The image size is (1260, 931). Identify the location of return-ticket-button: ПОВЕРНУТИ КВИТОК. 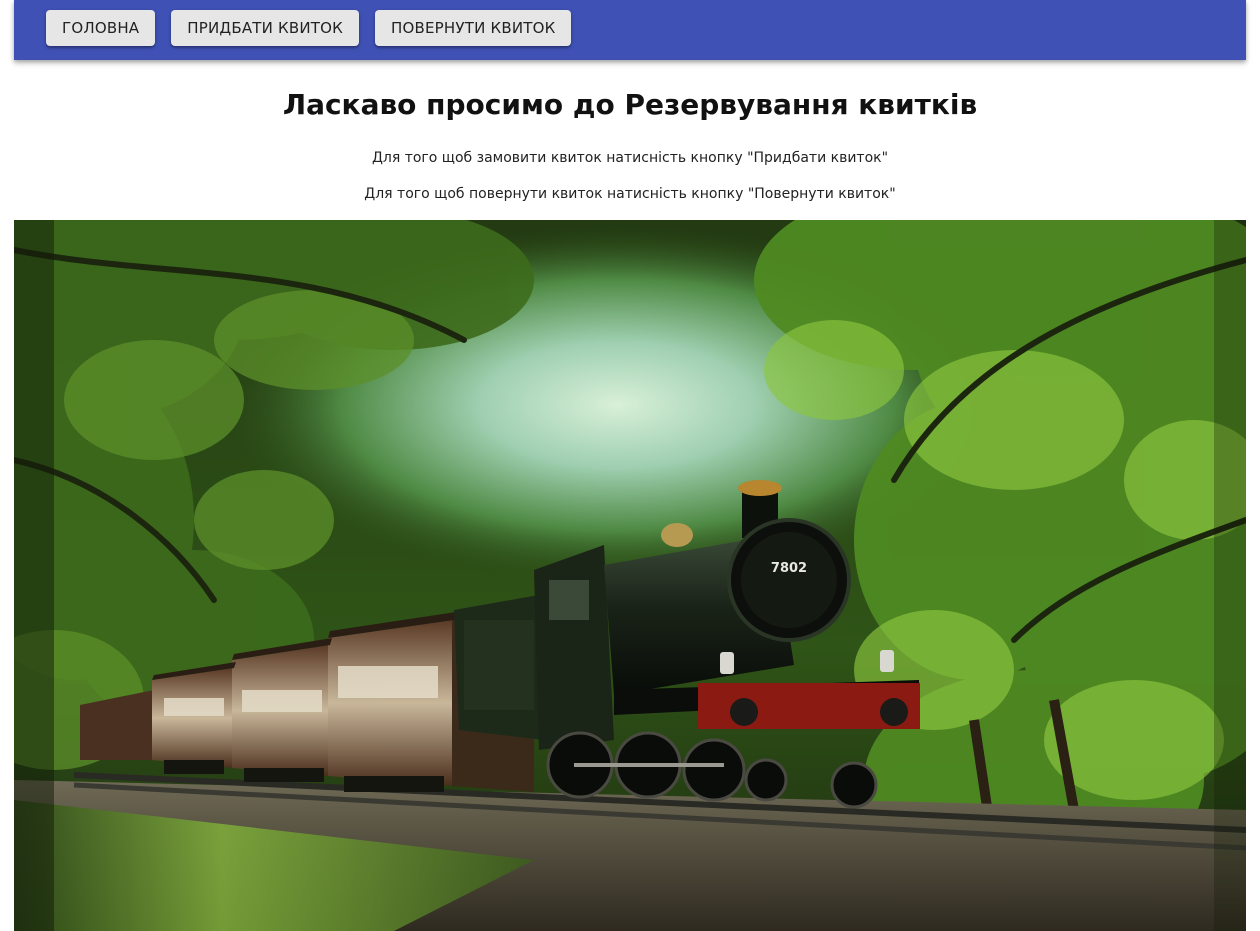
(473, 28).